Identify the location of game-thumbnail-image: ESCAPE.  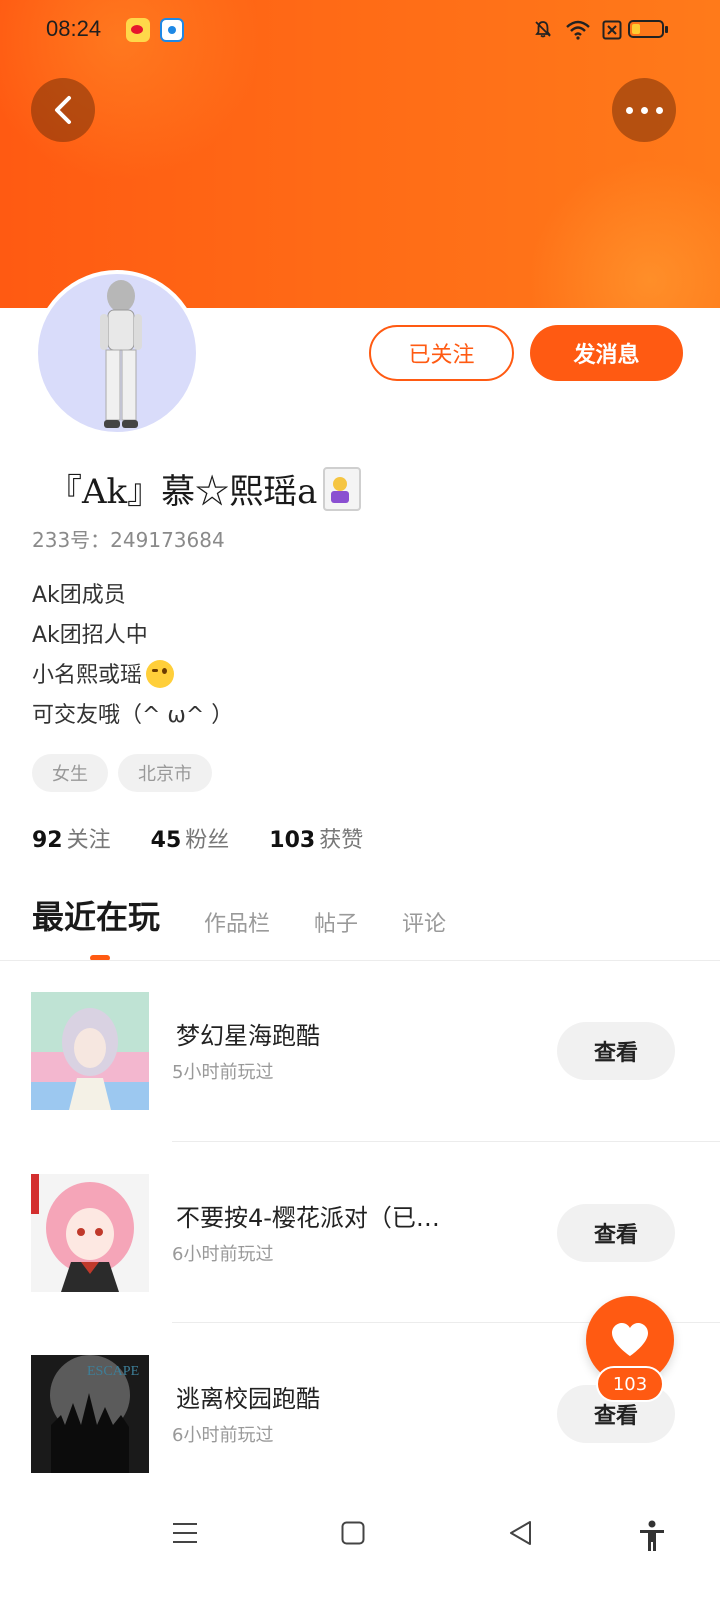
(90, 1414).